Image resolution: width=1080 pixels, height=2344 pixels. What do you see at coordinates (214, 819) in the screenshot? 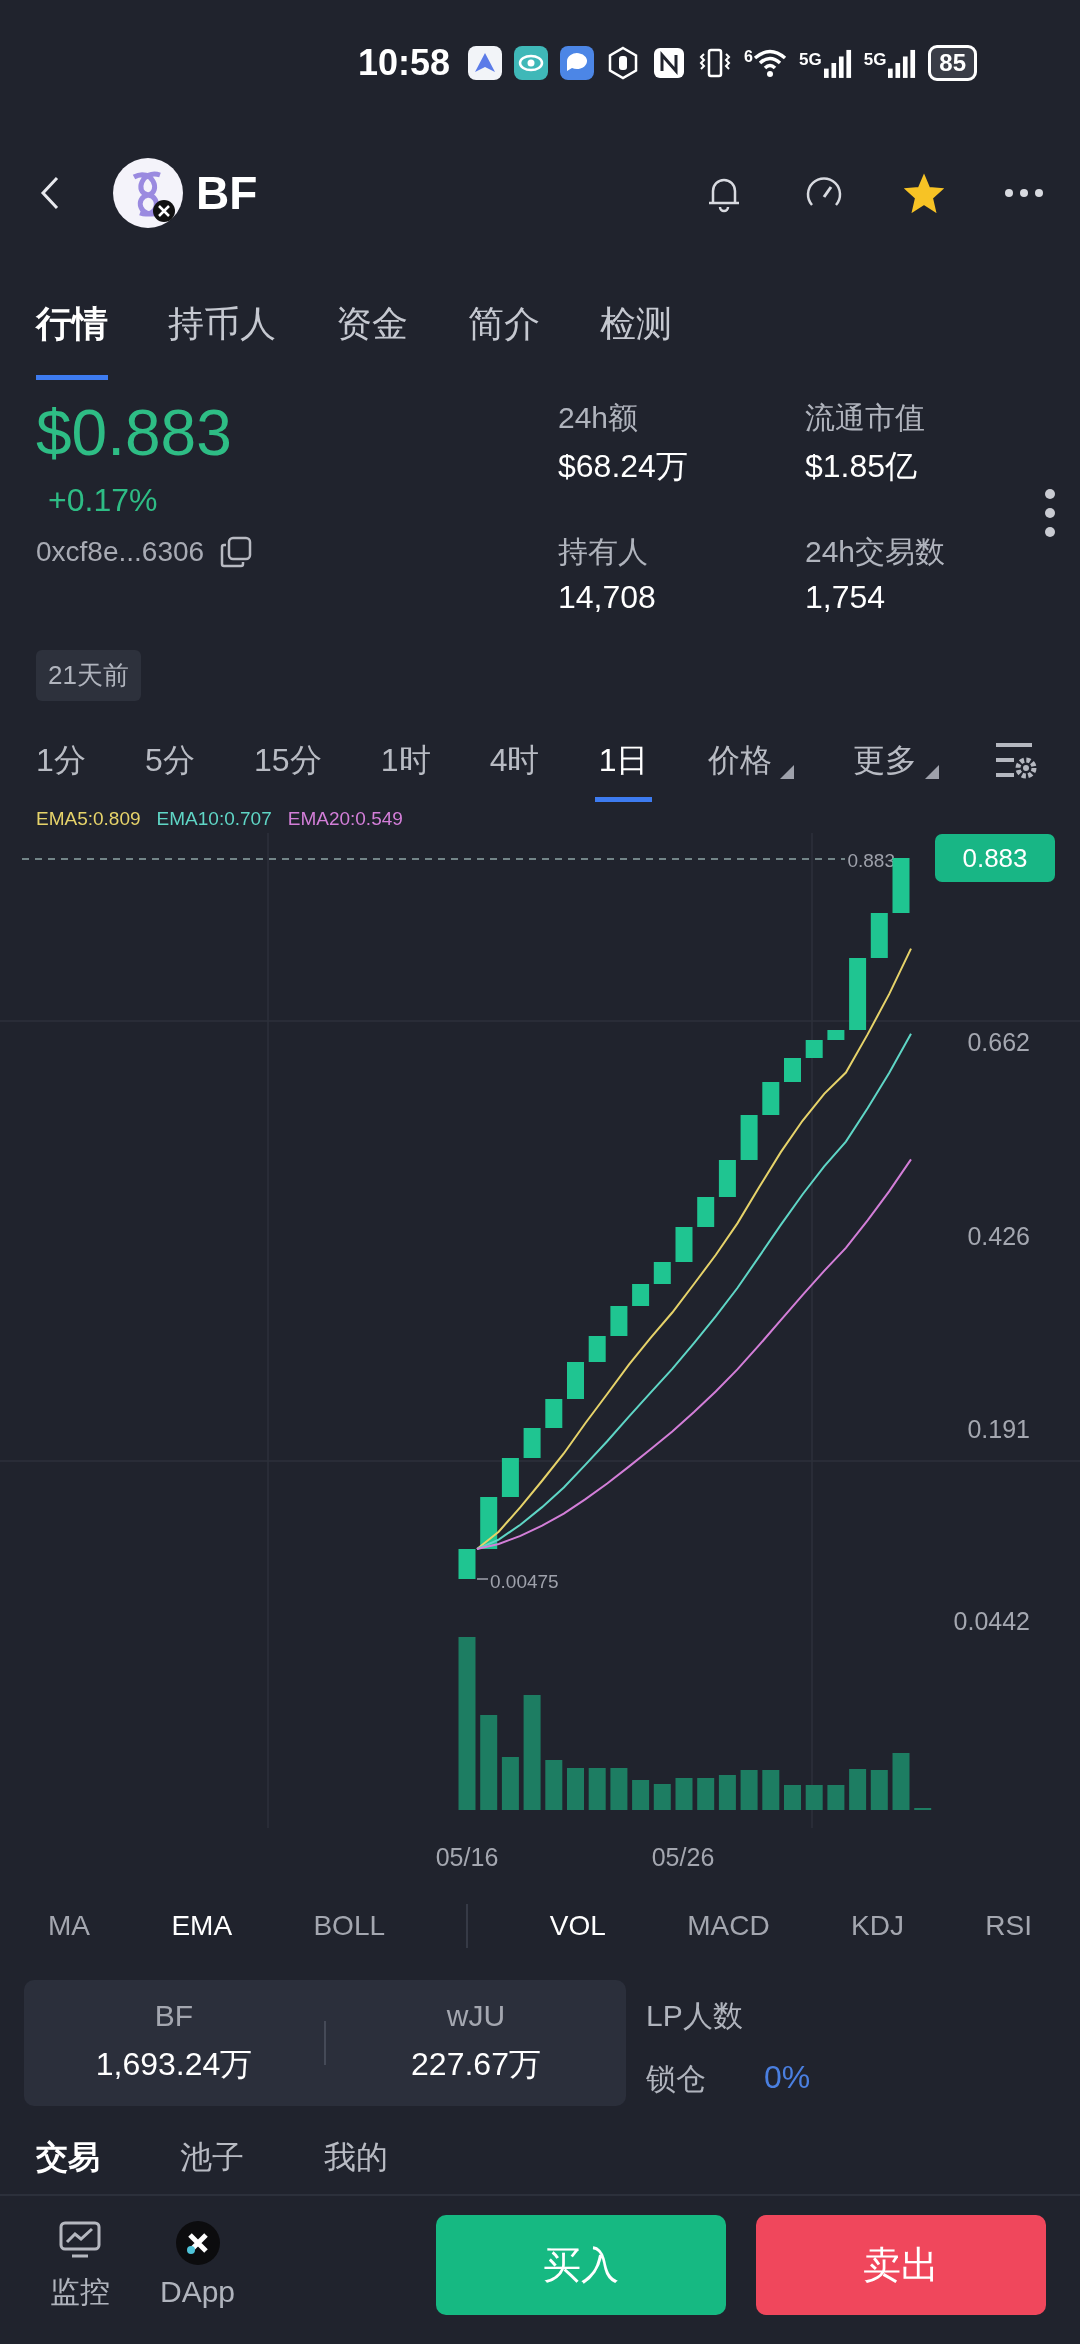
I see `ema-legend: EMA10:0.707` at bounding box center [214, 819].